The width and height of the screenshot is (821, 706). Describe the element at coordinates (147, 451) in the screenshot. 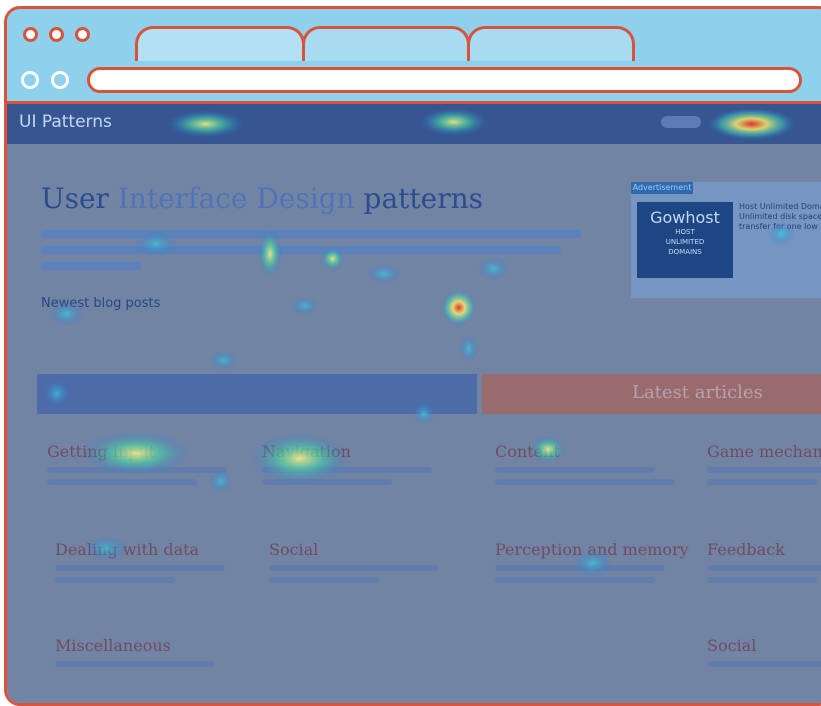

I see `category-title: Getting input` at that location.